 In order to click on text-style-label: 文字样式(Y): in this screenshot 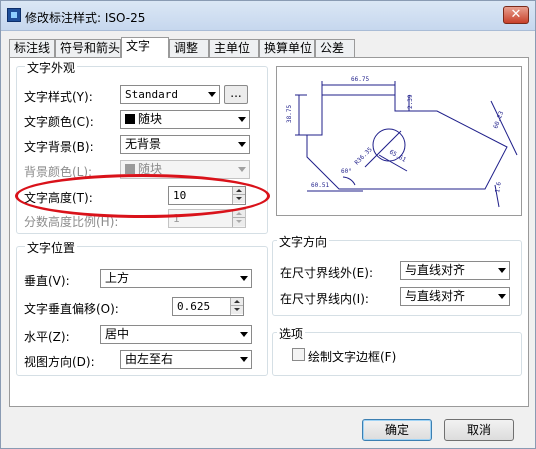, I will do `click(58, 97)`.